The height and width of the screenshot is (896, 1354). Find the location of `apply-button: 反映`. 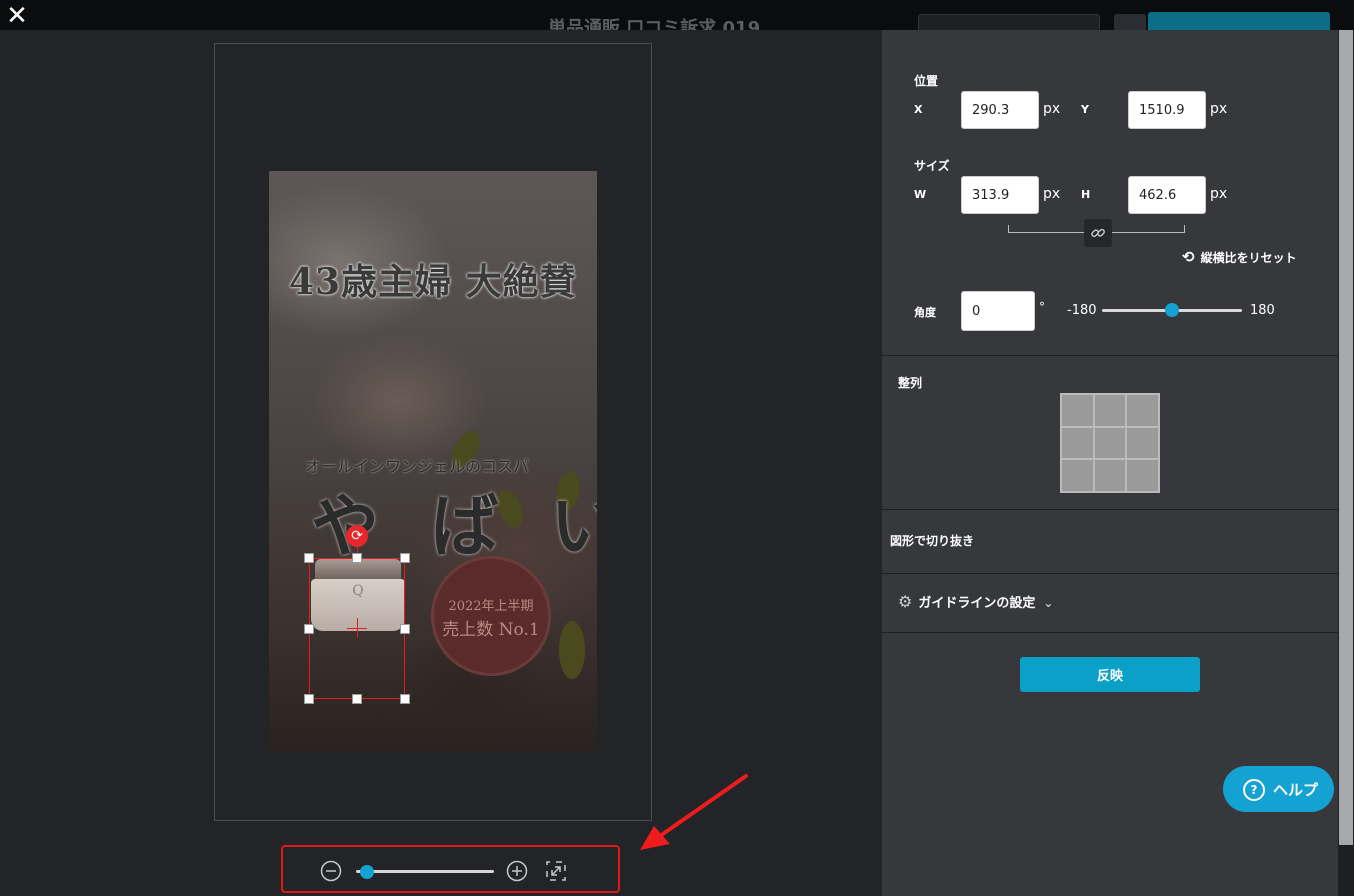

apply-button: 反映 is located at coordinates (1110, 674).